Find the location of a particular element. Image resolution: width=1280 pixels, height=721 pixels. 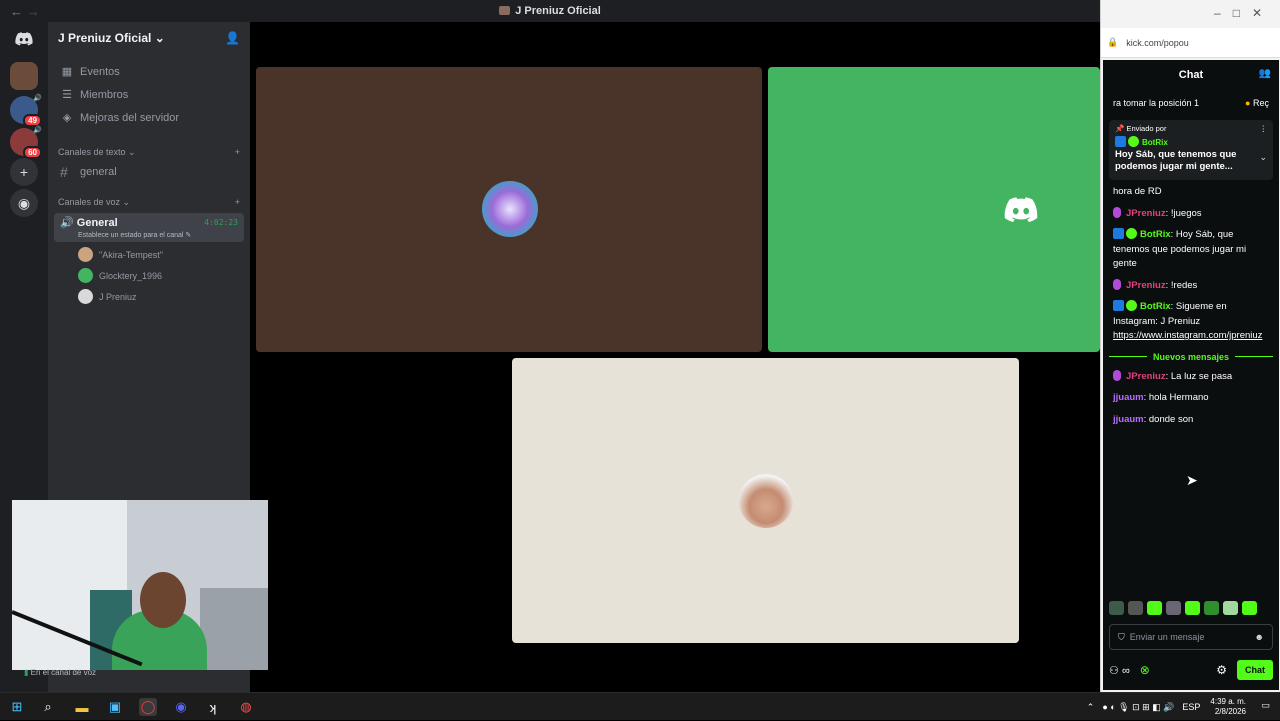

chat-message: jjuaum: hola Hermano is located at coordinates (1161, 397).